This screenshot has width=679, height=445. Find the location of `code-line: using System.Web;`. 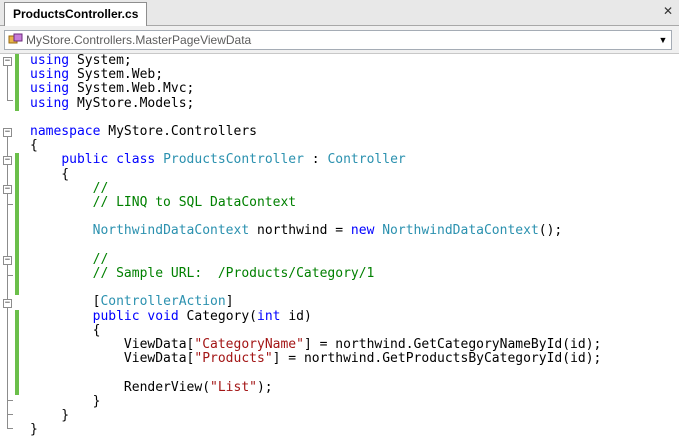

code-line: using System.Web; is located at coordinates (97, 75).